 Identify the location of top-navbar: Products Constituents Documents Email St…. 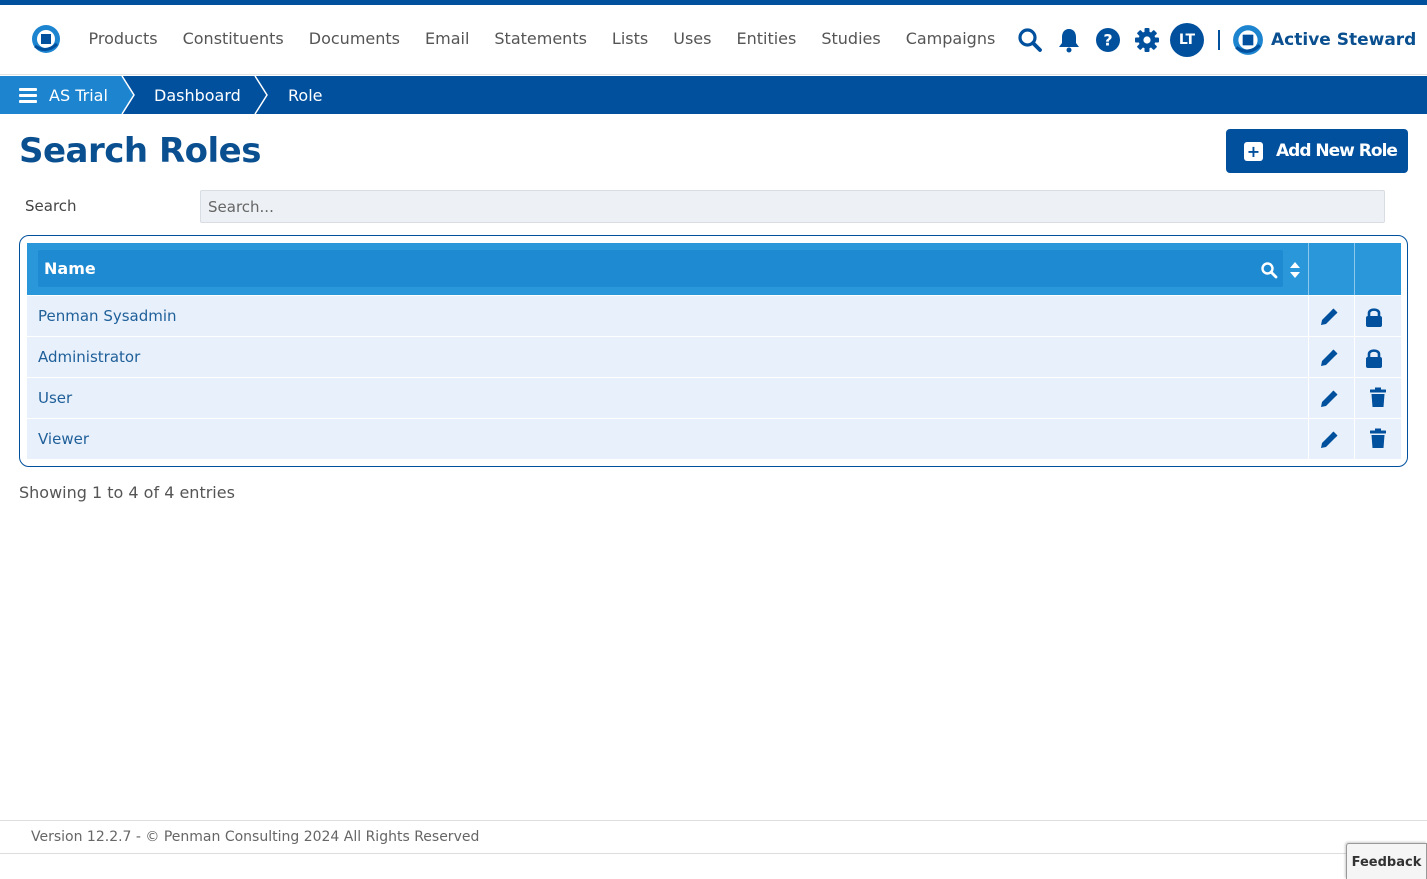
(713, 40).